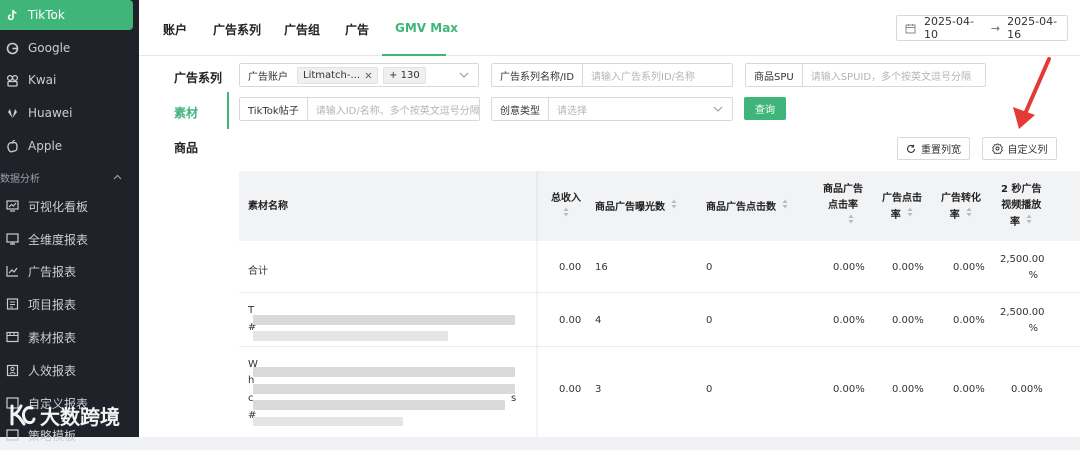 This screenshot has height=450, width=1080. What do you see at coordinates (849, 320) in the screenshot?
I see `cell-ctr: 0.00%` at bounding box center [849, 320].